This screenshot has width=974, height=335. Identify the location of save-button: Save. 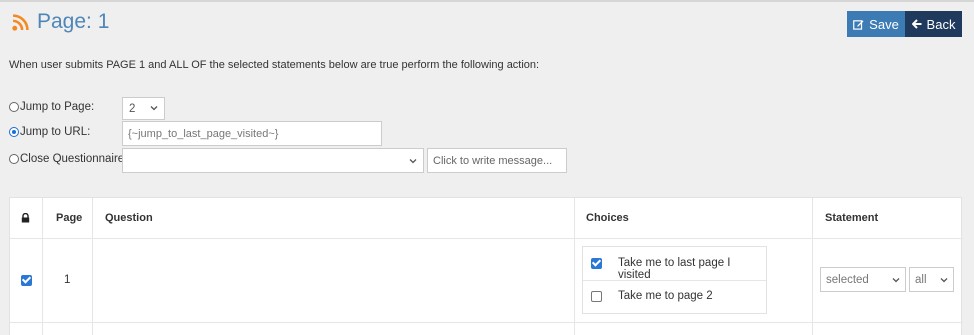
(876, 24).